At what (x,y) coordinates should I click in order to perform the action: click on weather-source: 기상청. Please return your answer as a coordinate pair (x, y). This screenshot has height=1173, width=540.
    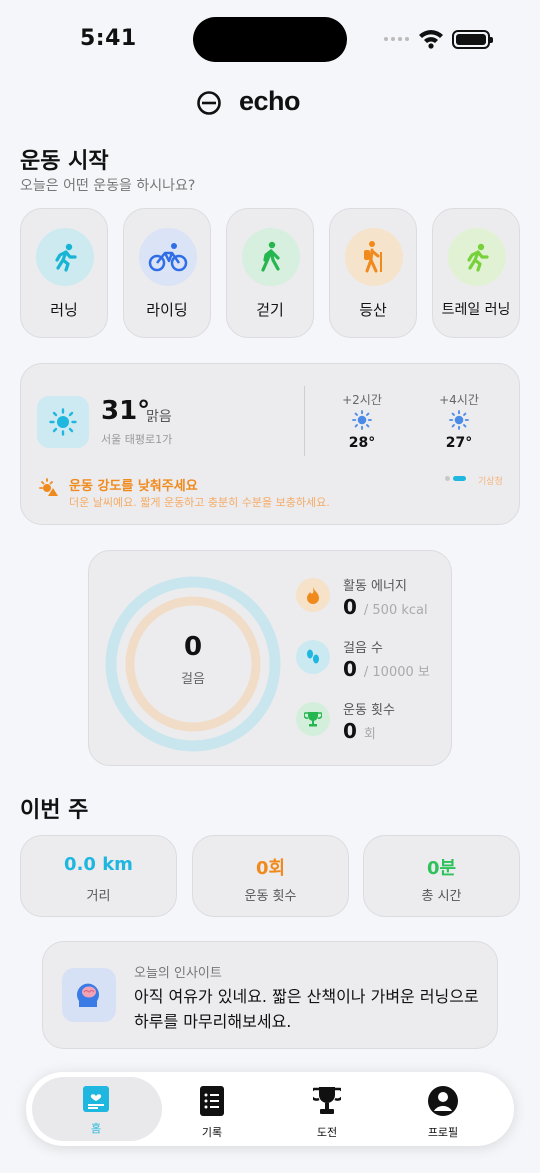
    Looking at the image, I should click on (490, 482).